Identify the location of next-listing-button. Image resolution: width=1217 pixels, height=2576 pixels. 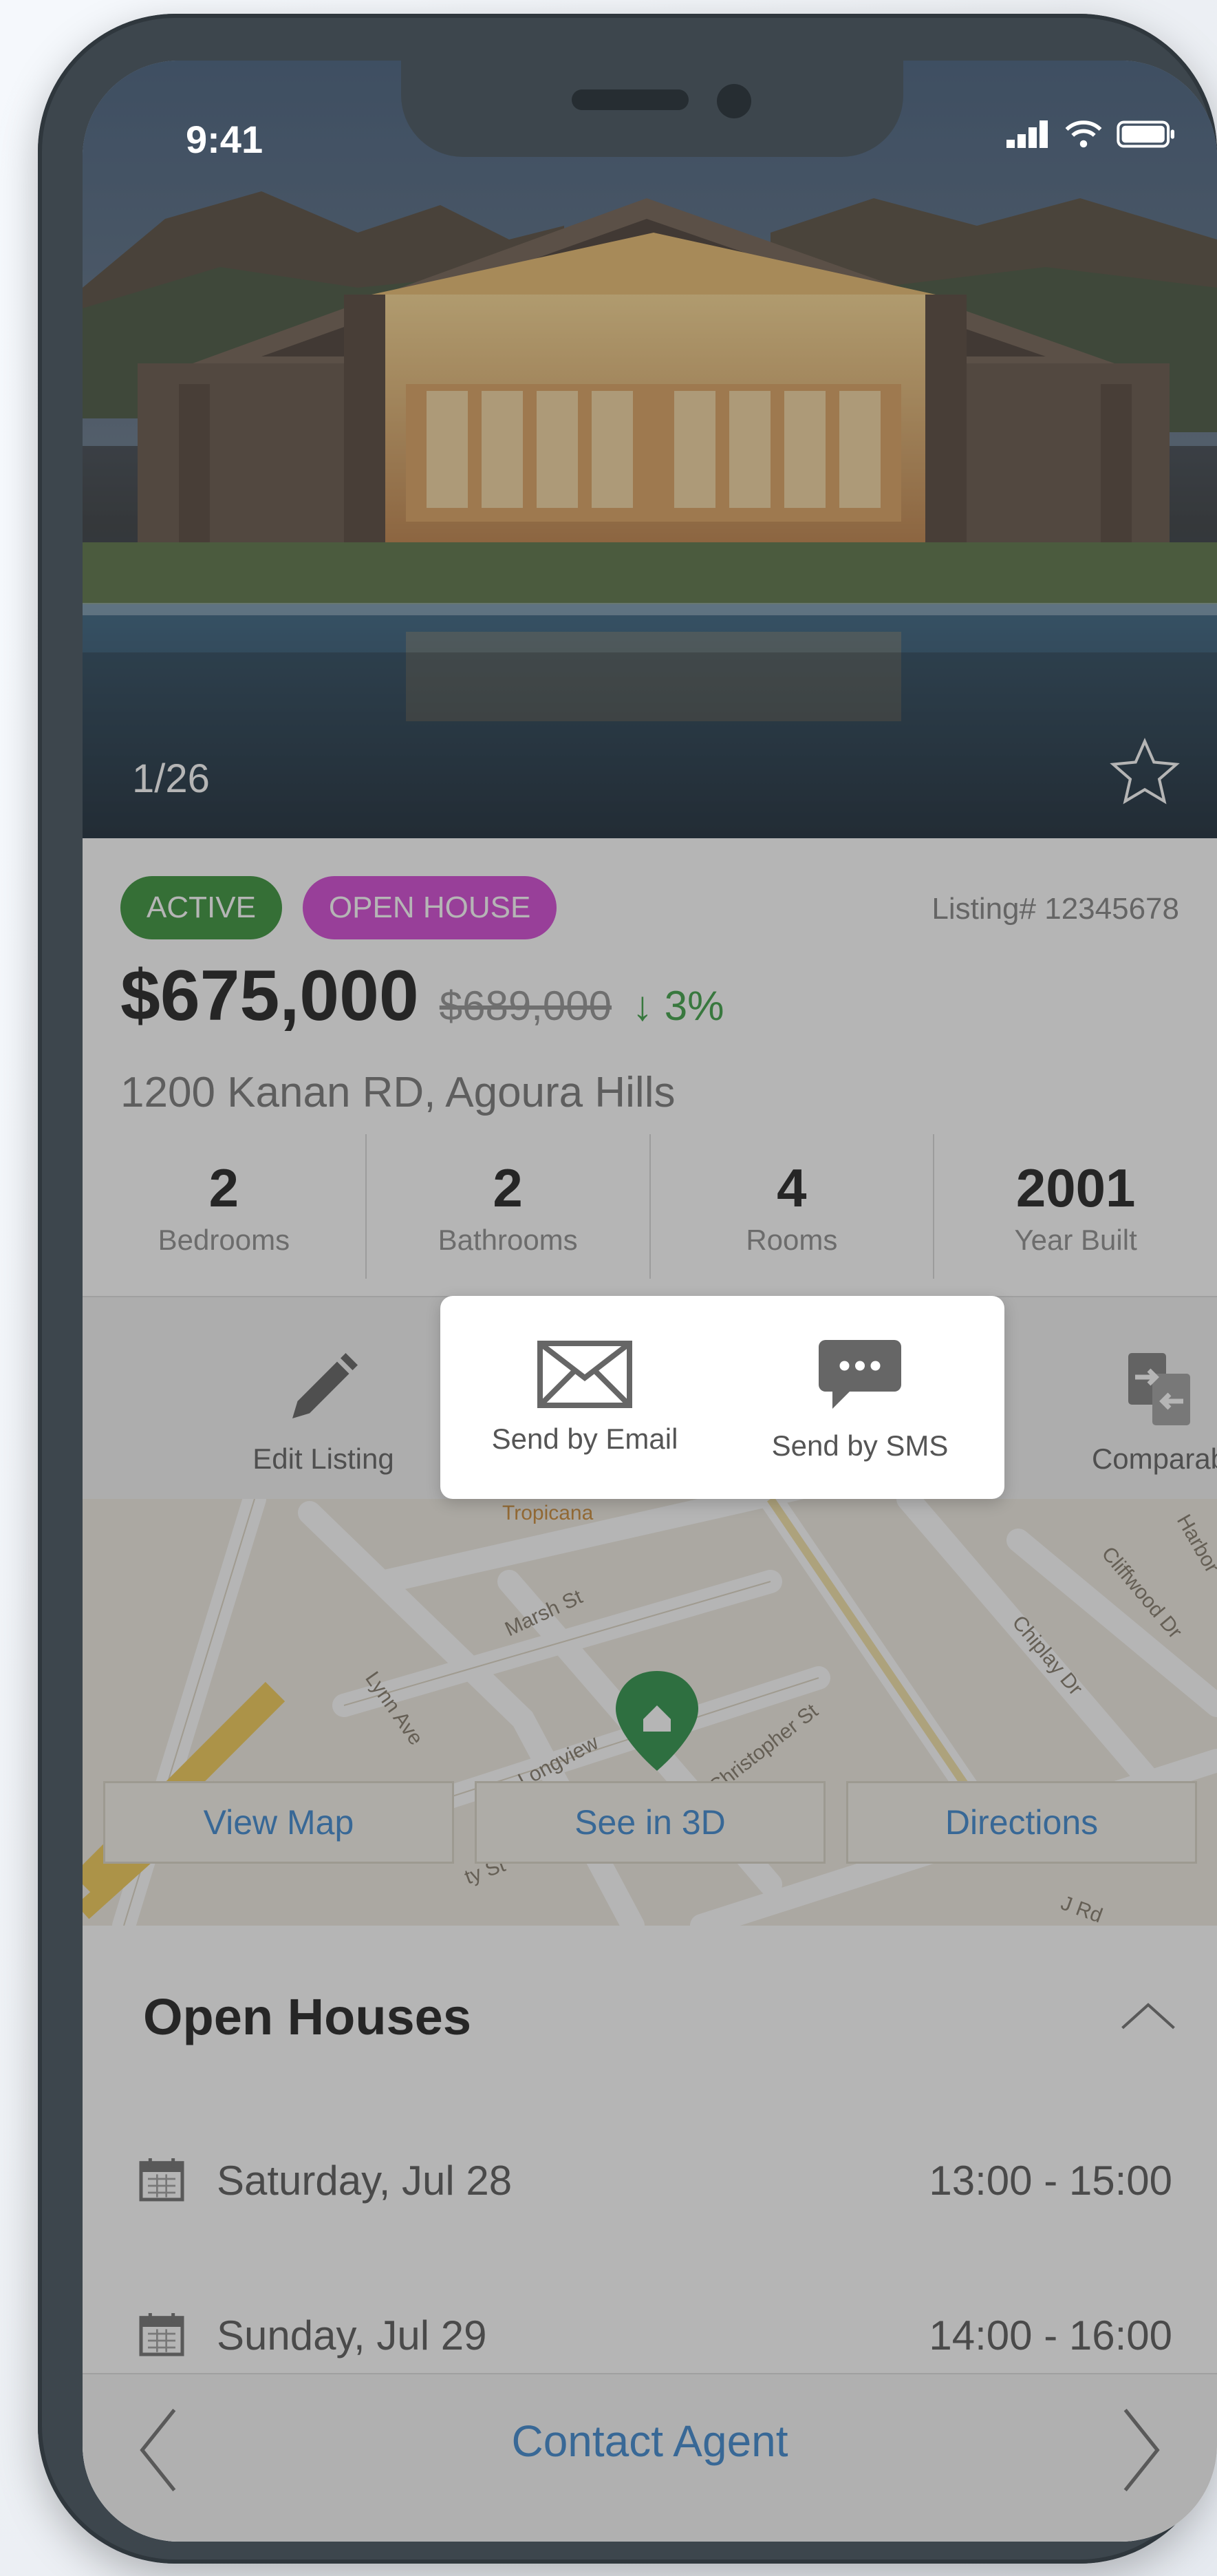
(1141, 2452).